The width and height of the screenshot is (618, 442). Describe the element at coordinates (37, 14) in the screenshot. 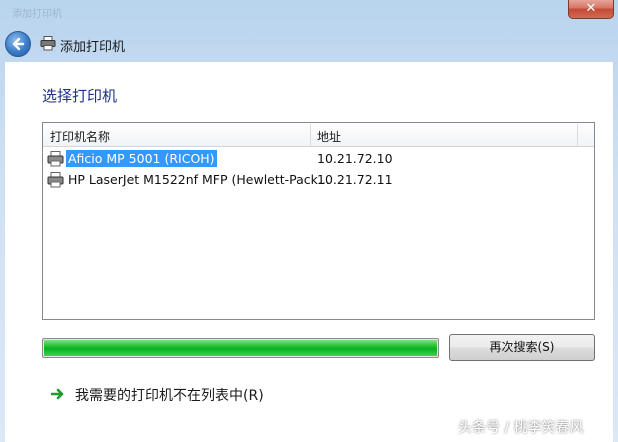

I see `window-title: 添加打印机` at that location.